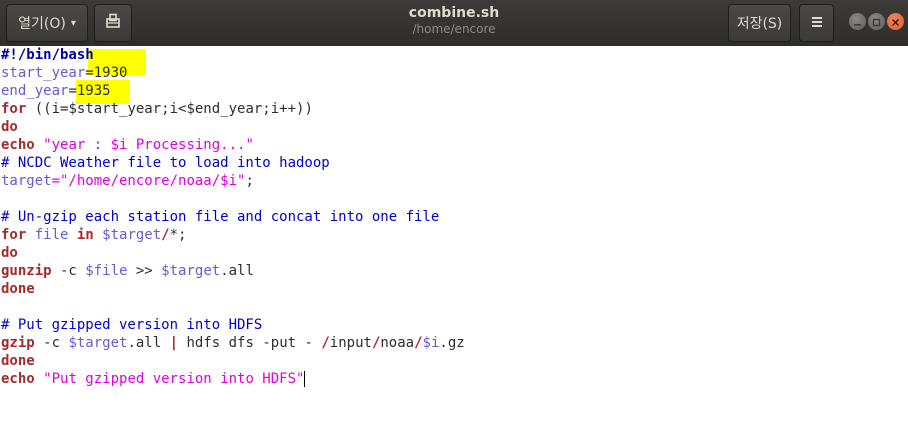  Describe the element at coordinates (85, 235) in the screenshot. I see `keyword: in` at that location.